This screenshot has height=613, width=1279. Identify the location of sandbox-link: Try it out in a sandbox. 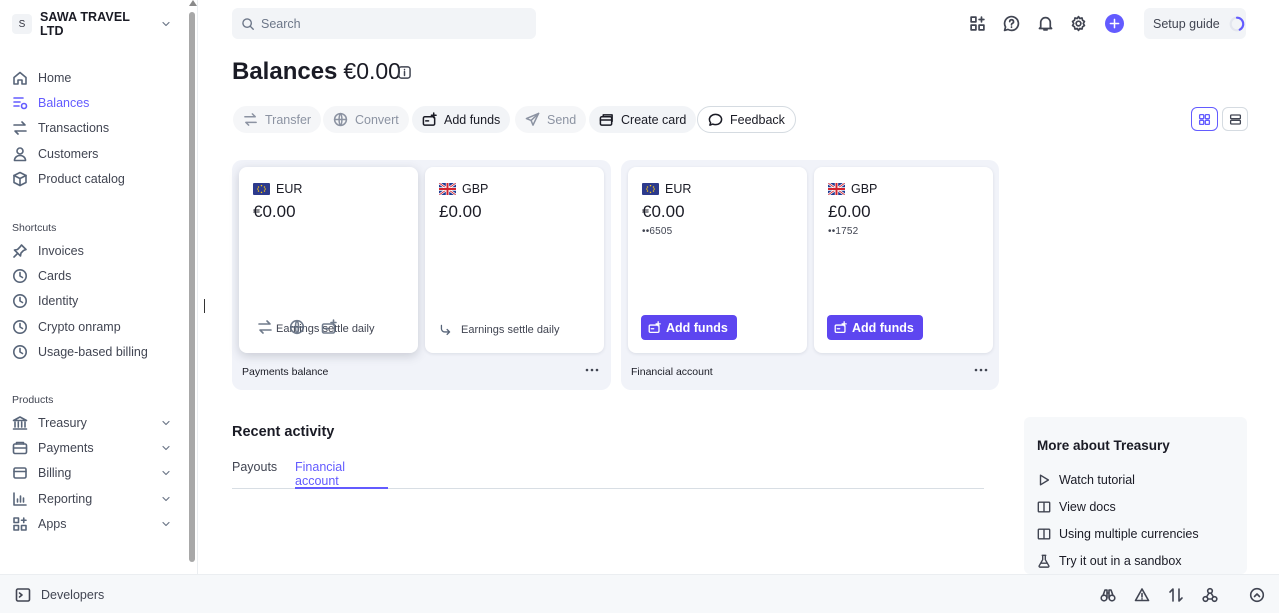
(1109, 561).